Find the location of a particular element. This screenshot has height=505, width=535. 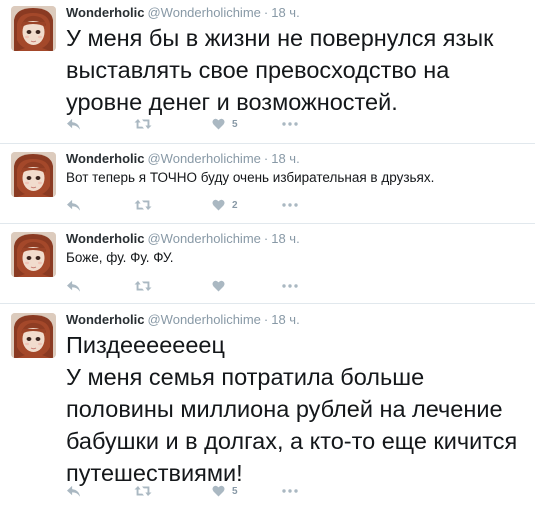

tweet-actions is located at coordinates (186, 286).